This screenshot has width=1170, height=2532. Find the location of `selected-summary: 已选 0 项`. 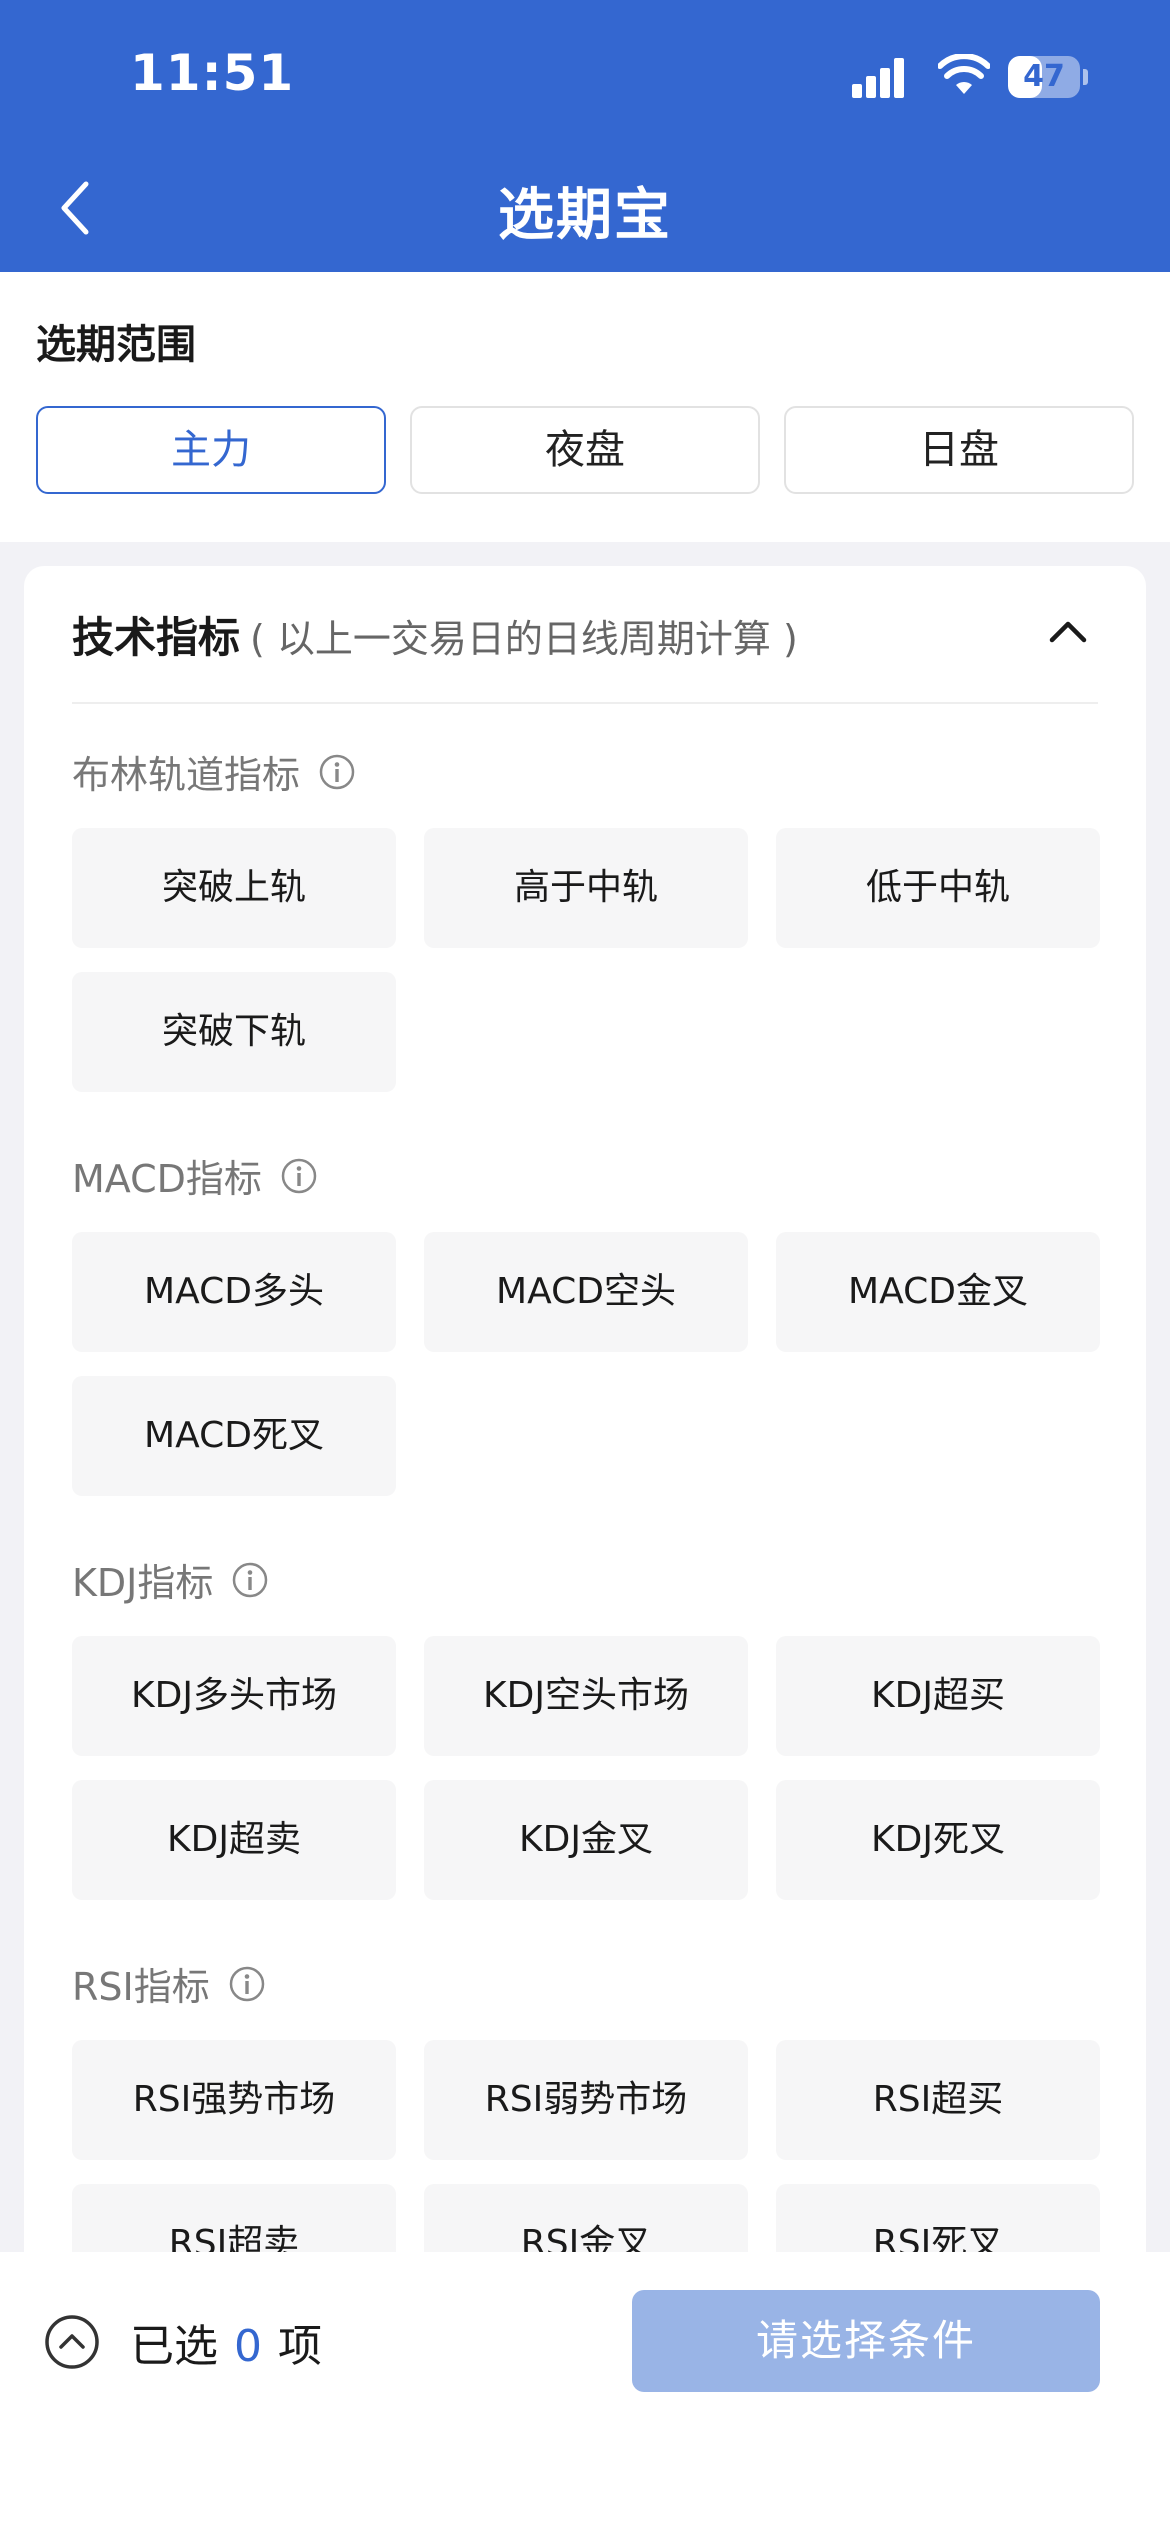

selected-summary: 已选 0 项 is located at coordinates (226, 2342).